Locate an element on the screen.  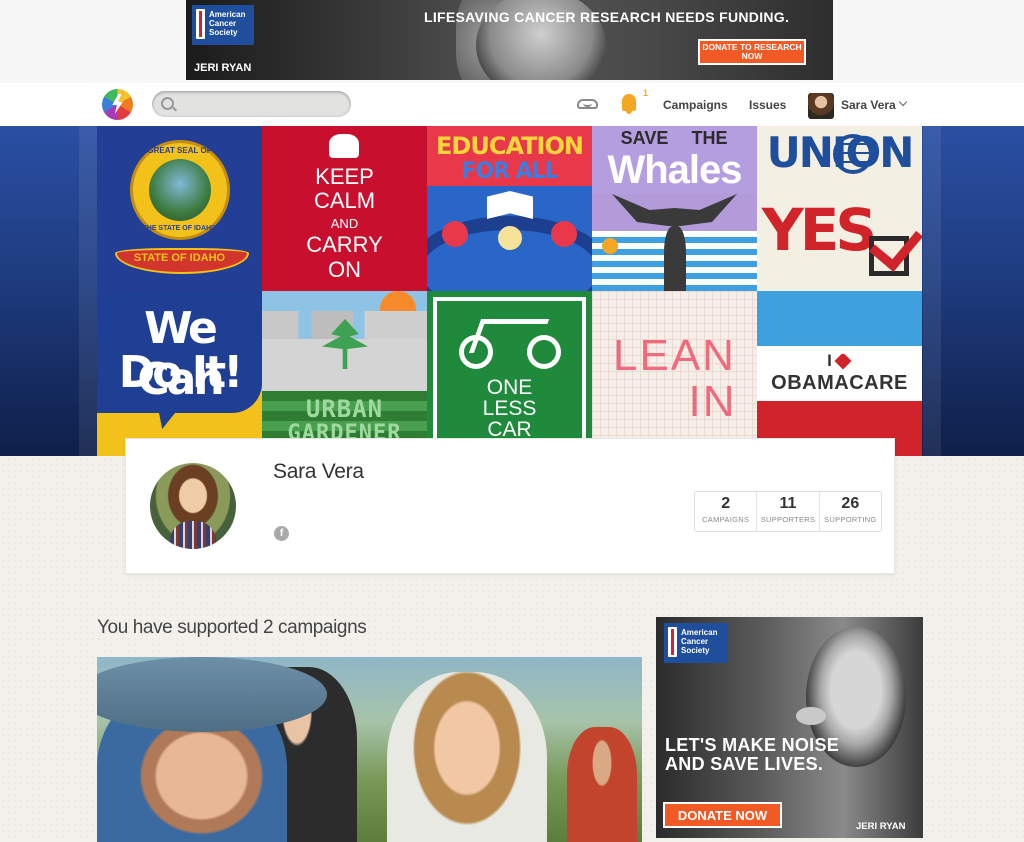
book-icon is located at coordinates (510, 205).